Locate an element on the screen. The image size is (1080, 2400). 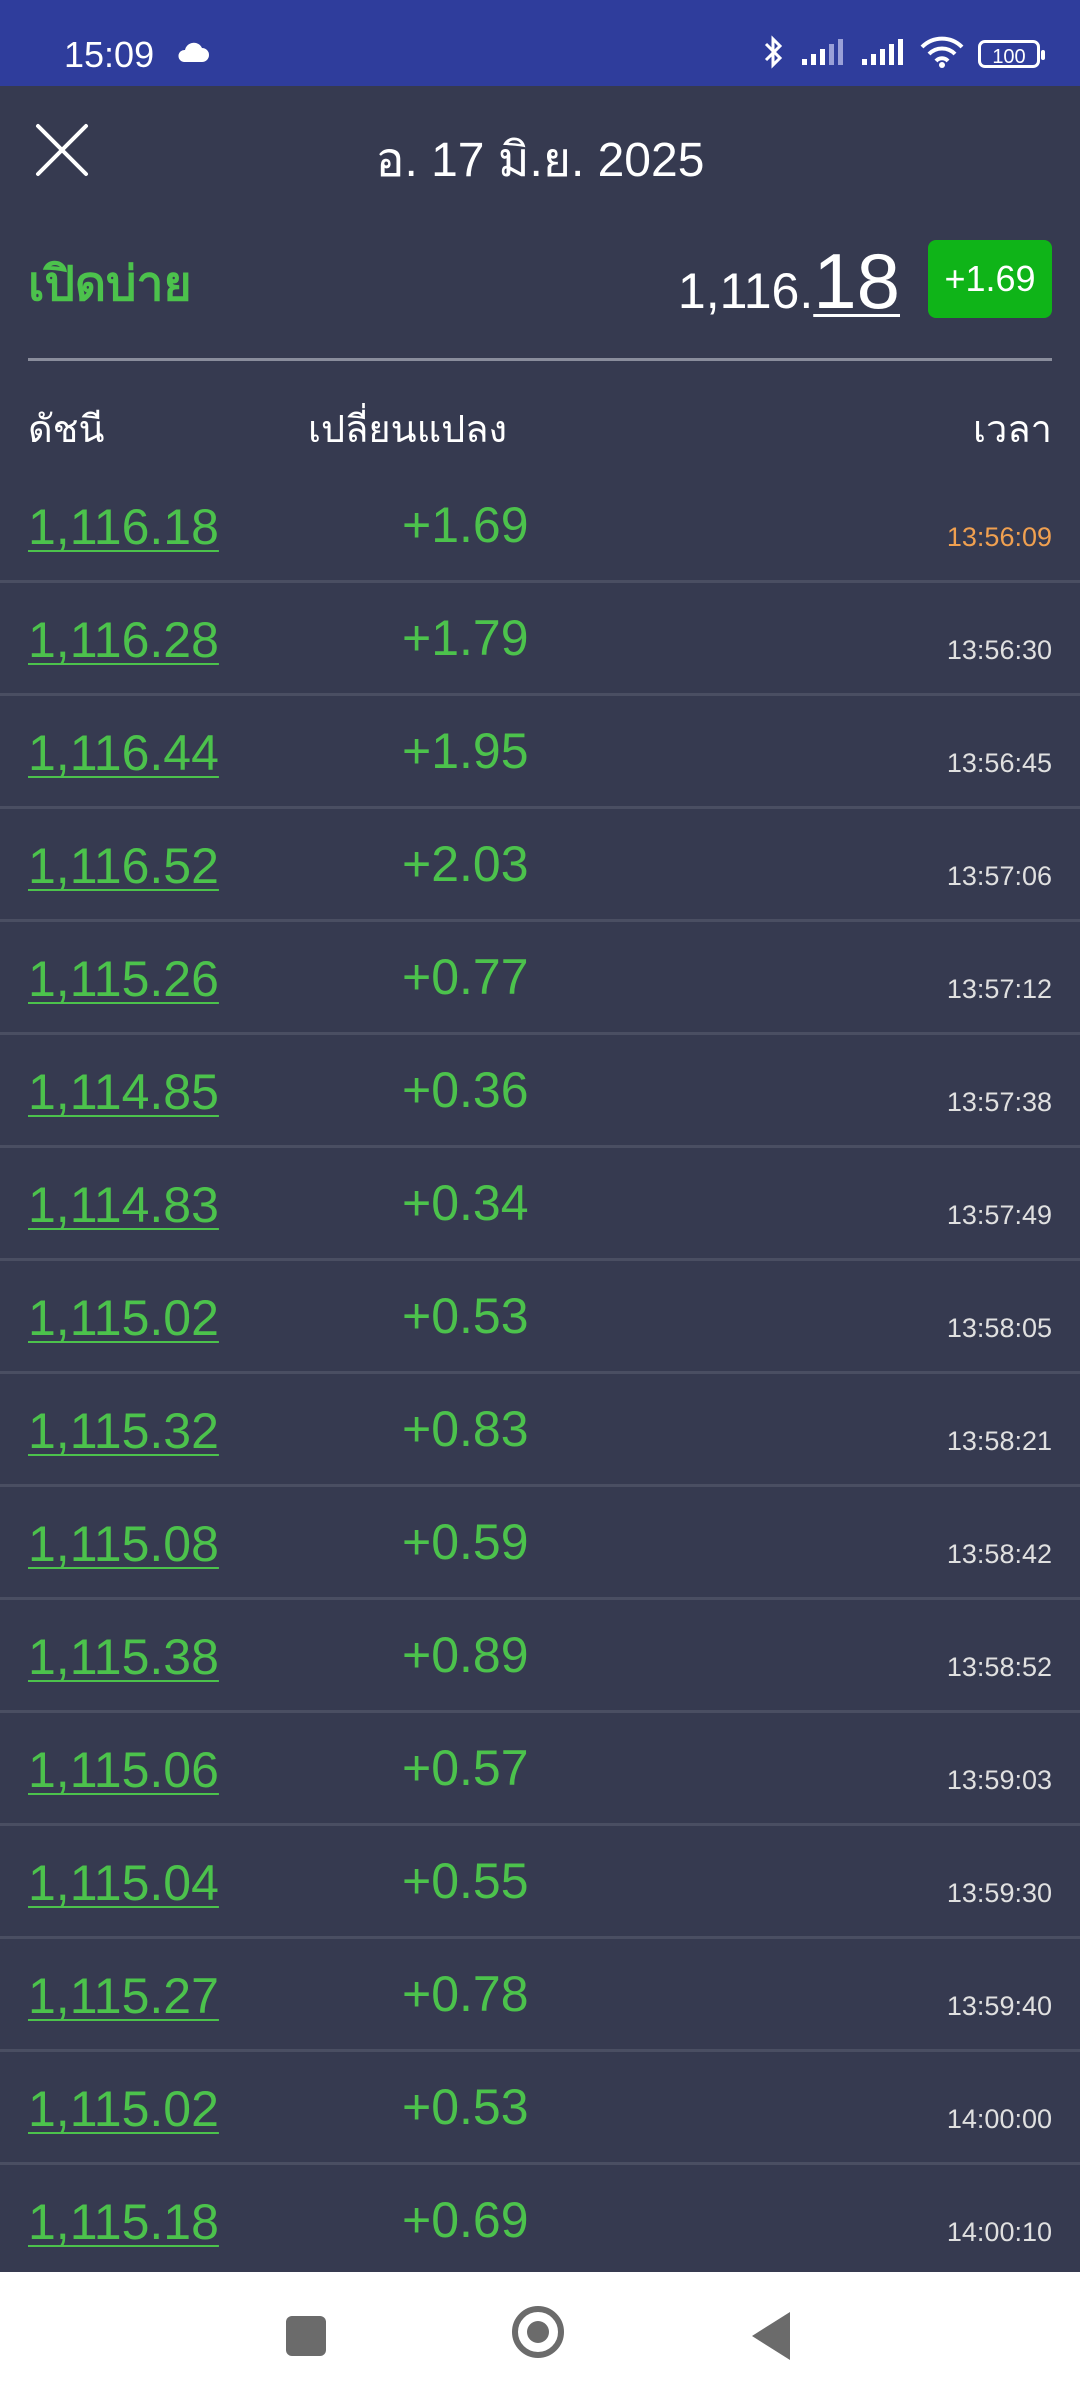
table-row: 1,115.04 +0.55 13:59:30 is located at coordinates (540, 1882).